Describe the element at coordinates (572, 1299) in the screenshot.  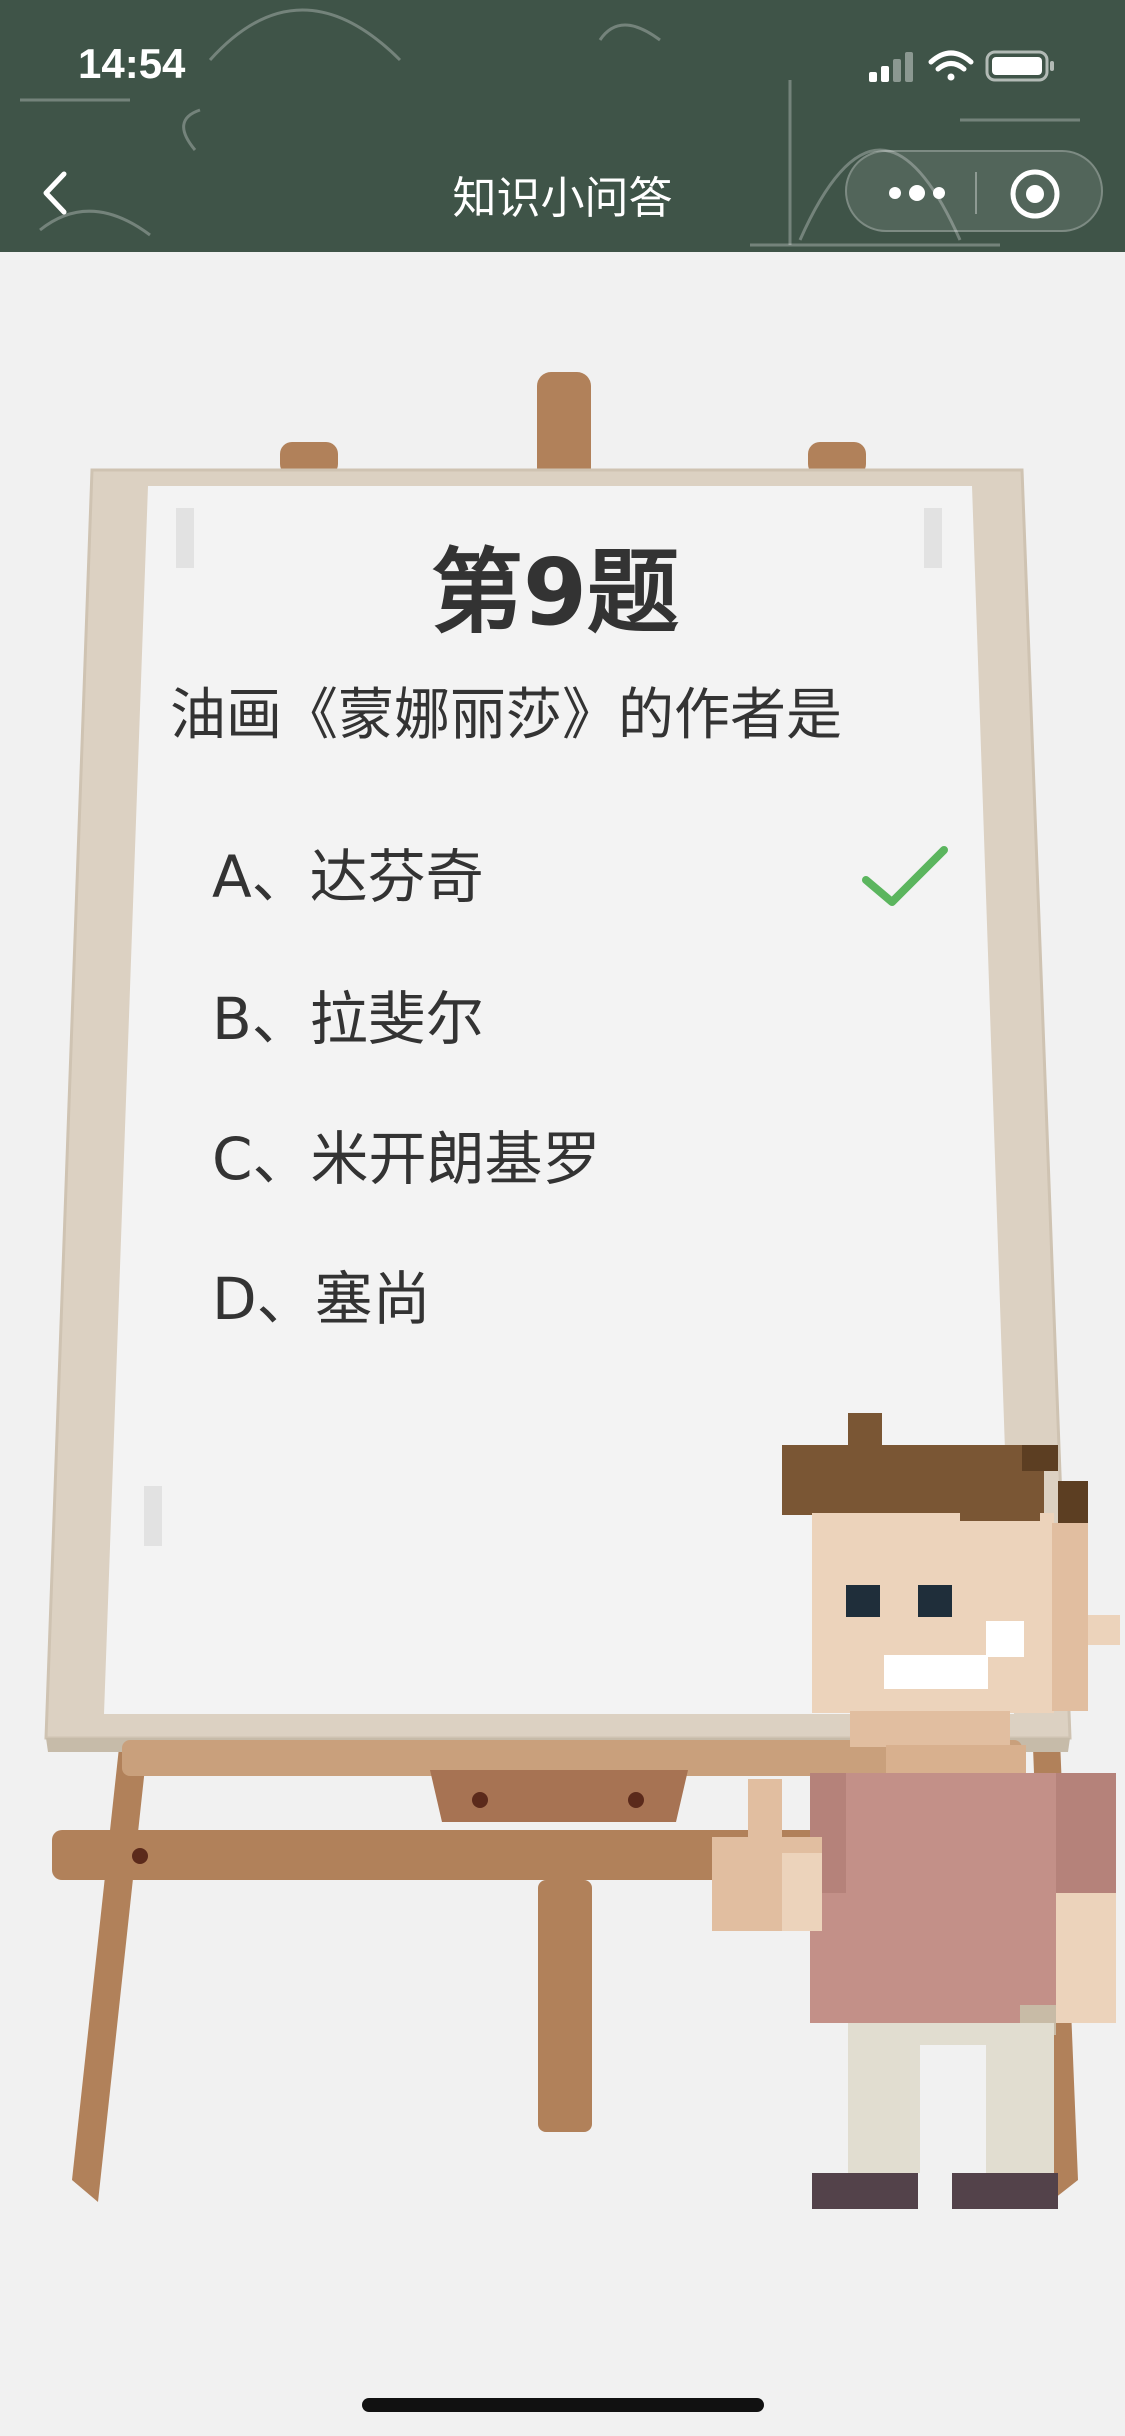
I see `option-d: D、塞尚` at that location.